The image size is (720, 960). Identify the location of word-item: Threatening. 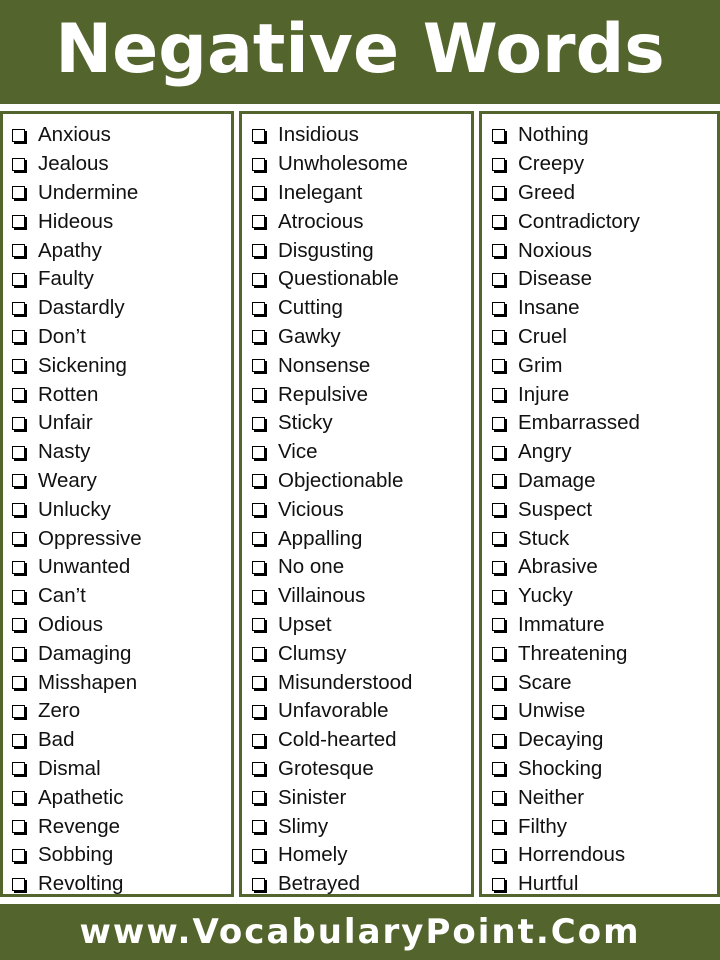
(599, 653).